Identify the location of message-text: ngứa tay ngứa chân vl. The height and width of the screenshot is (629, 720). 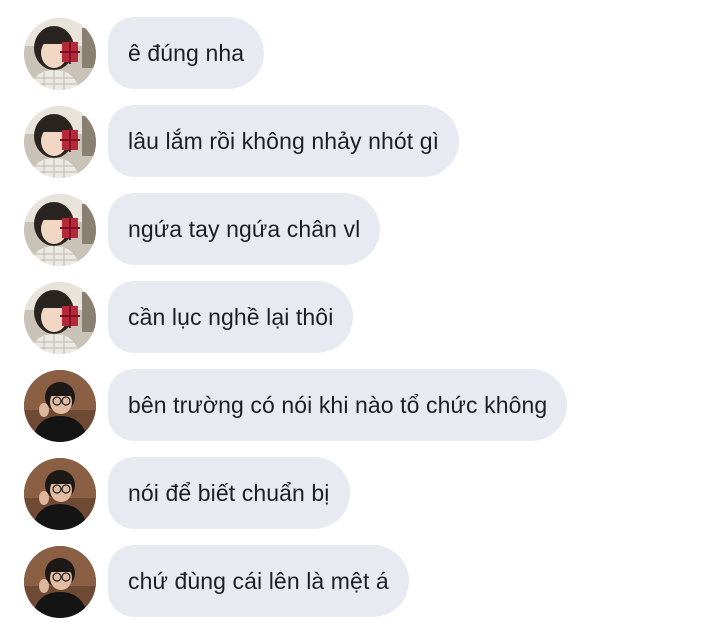
(244, 228).